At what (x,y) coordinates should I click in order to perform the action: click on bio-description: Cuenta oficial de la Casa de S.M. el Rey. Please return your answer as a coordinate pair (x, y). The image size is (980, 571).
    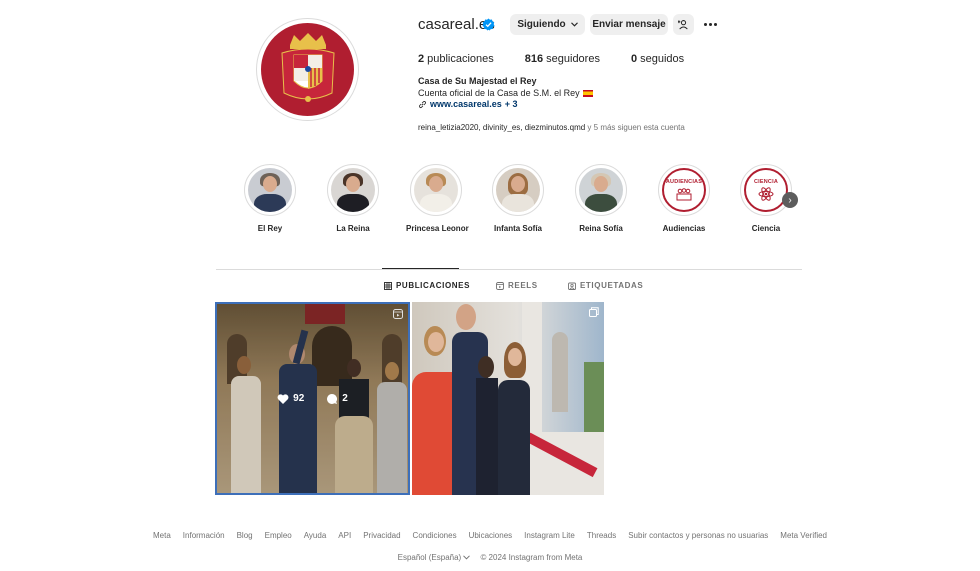
    Looking at the image, I should click on (505, 93).